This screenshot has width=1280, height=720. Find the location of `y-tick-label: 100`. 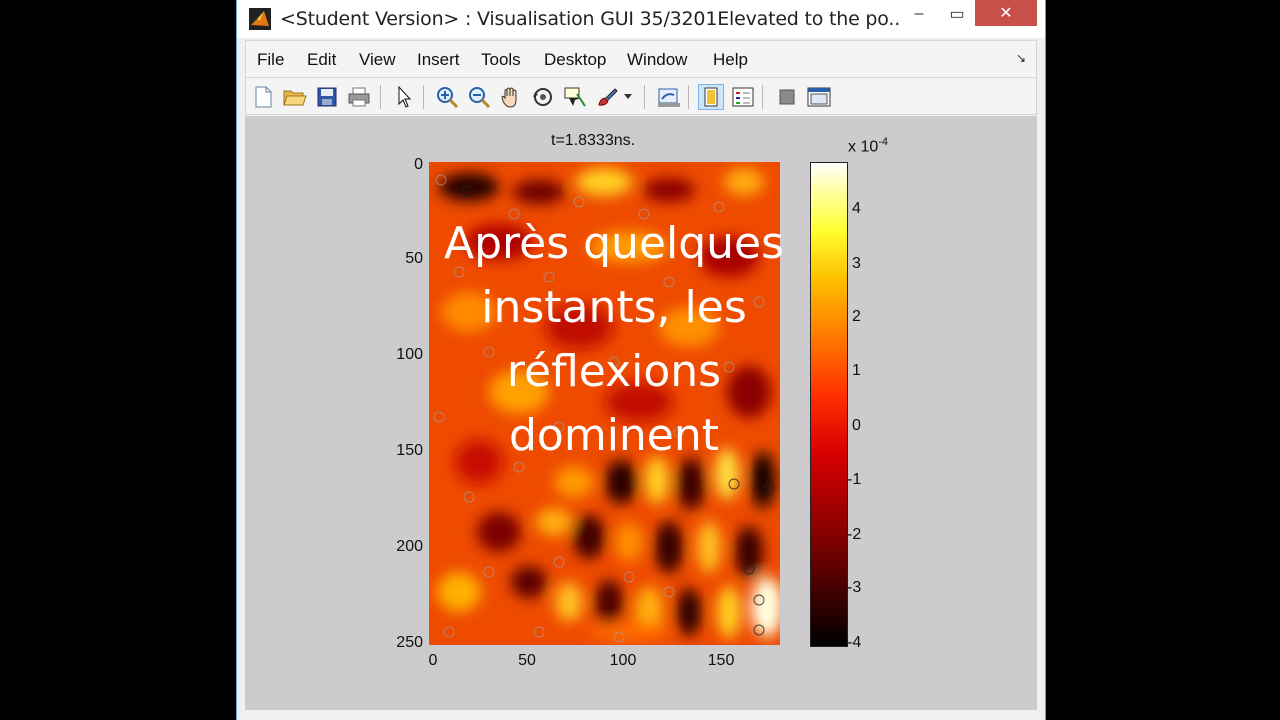

y-tick-label: 100 is located at coordinates (409, 354).